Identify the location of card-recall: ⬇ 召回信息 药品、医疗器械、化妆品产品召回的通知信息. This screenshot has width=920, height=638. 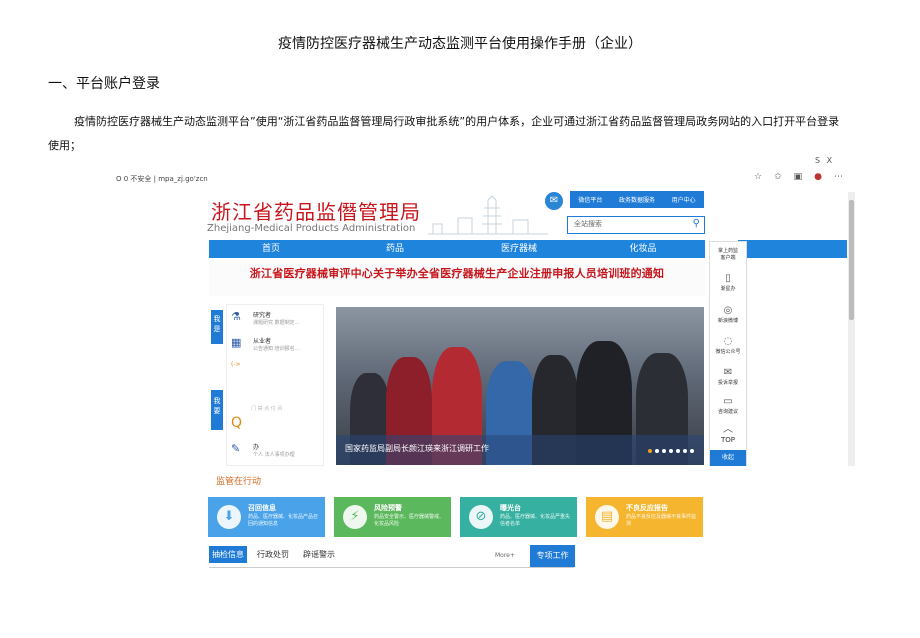
(266, 517).